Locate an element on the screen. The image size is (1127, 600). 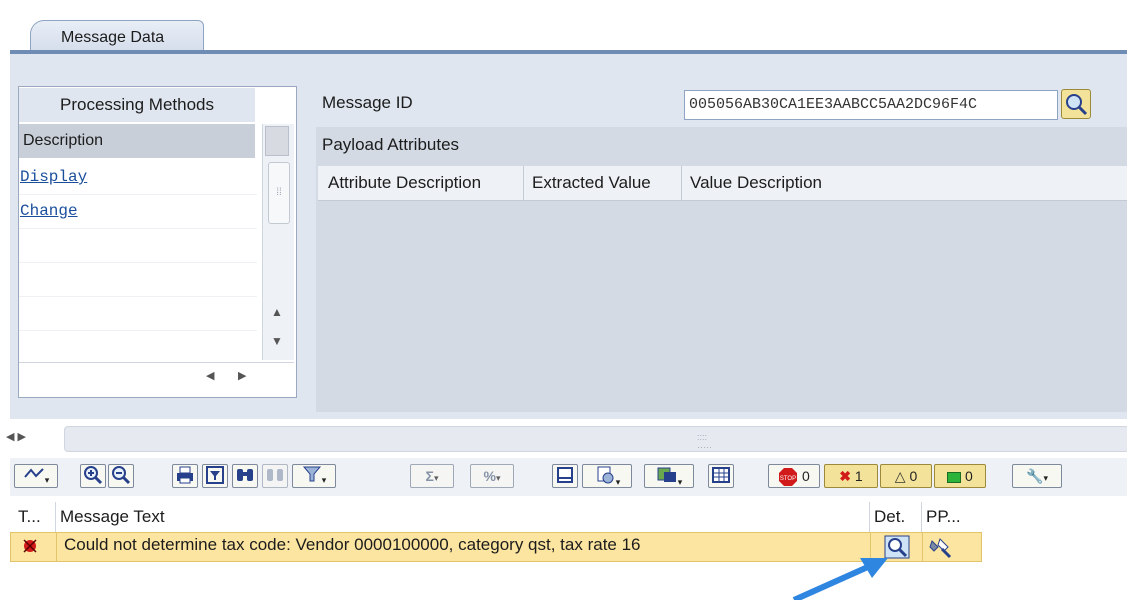
find-next-icon is located at coordinates (275, 475).